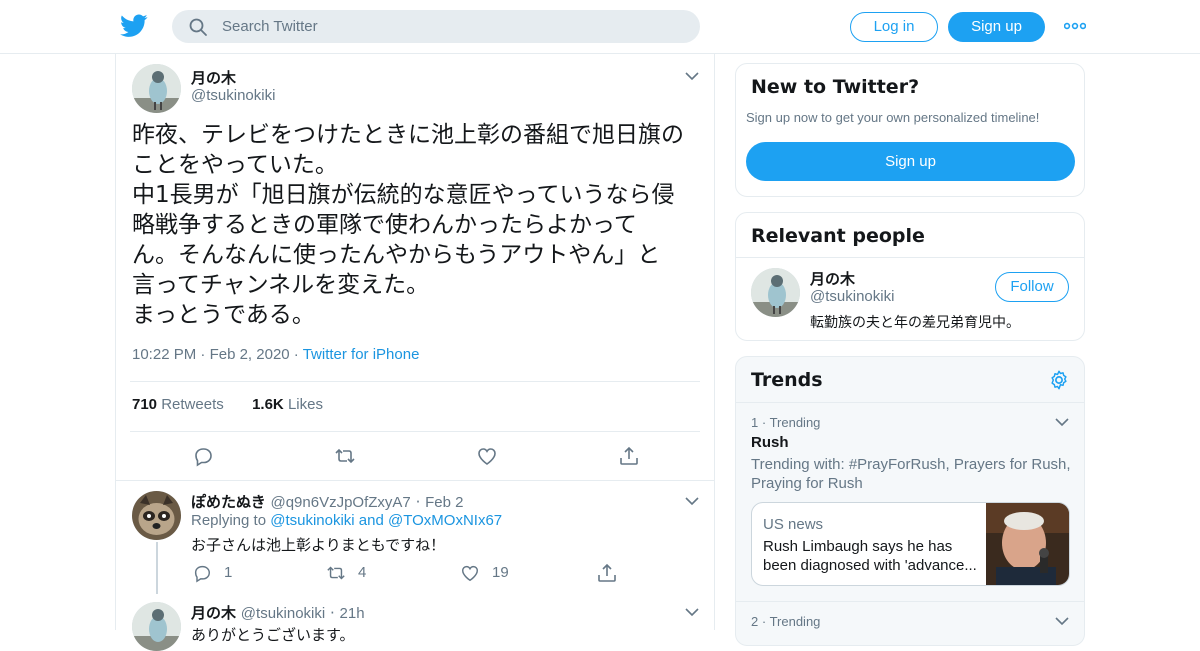  I want to click on tweet-stats: 710 Retweets 1.6K Likes, so click(227, 404).